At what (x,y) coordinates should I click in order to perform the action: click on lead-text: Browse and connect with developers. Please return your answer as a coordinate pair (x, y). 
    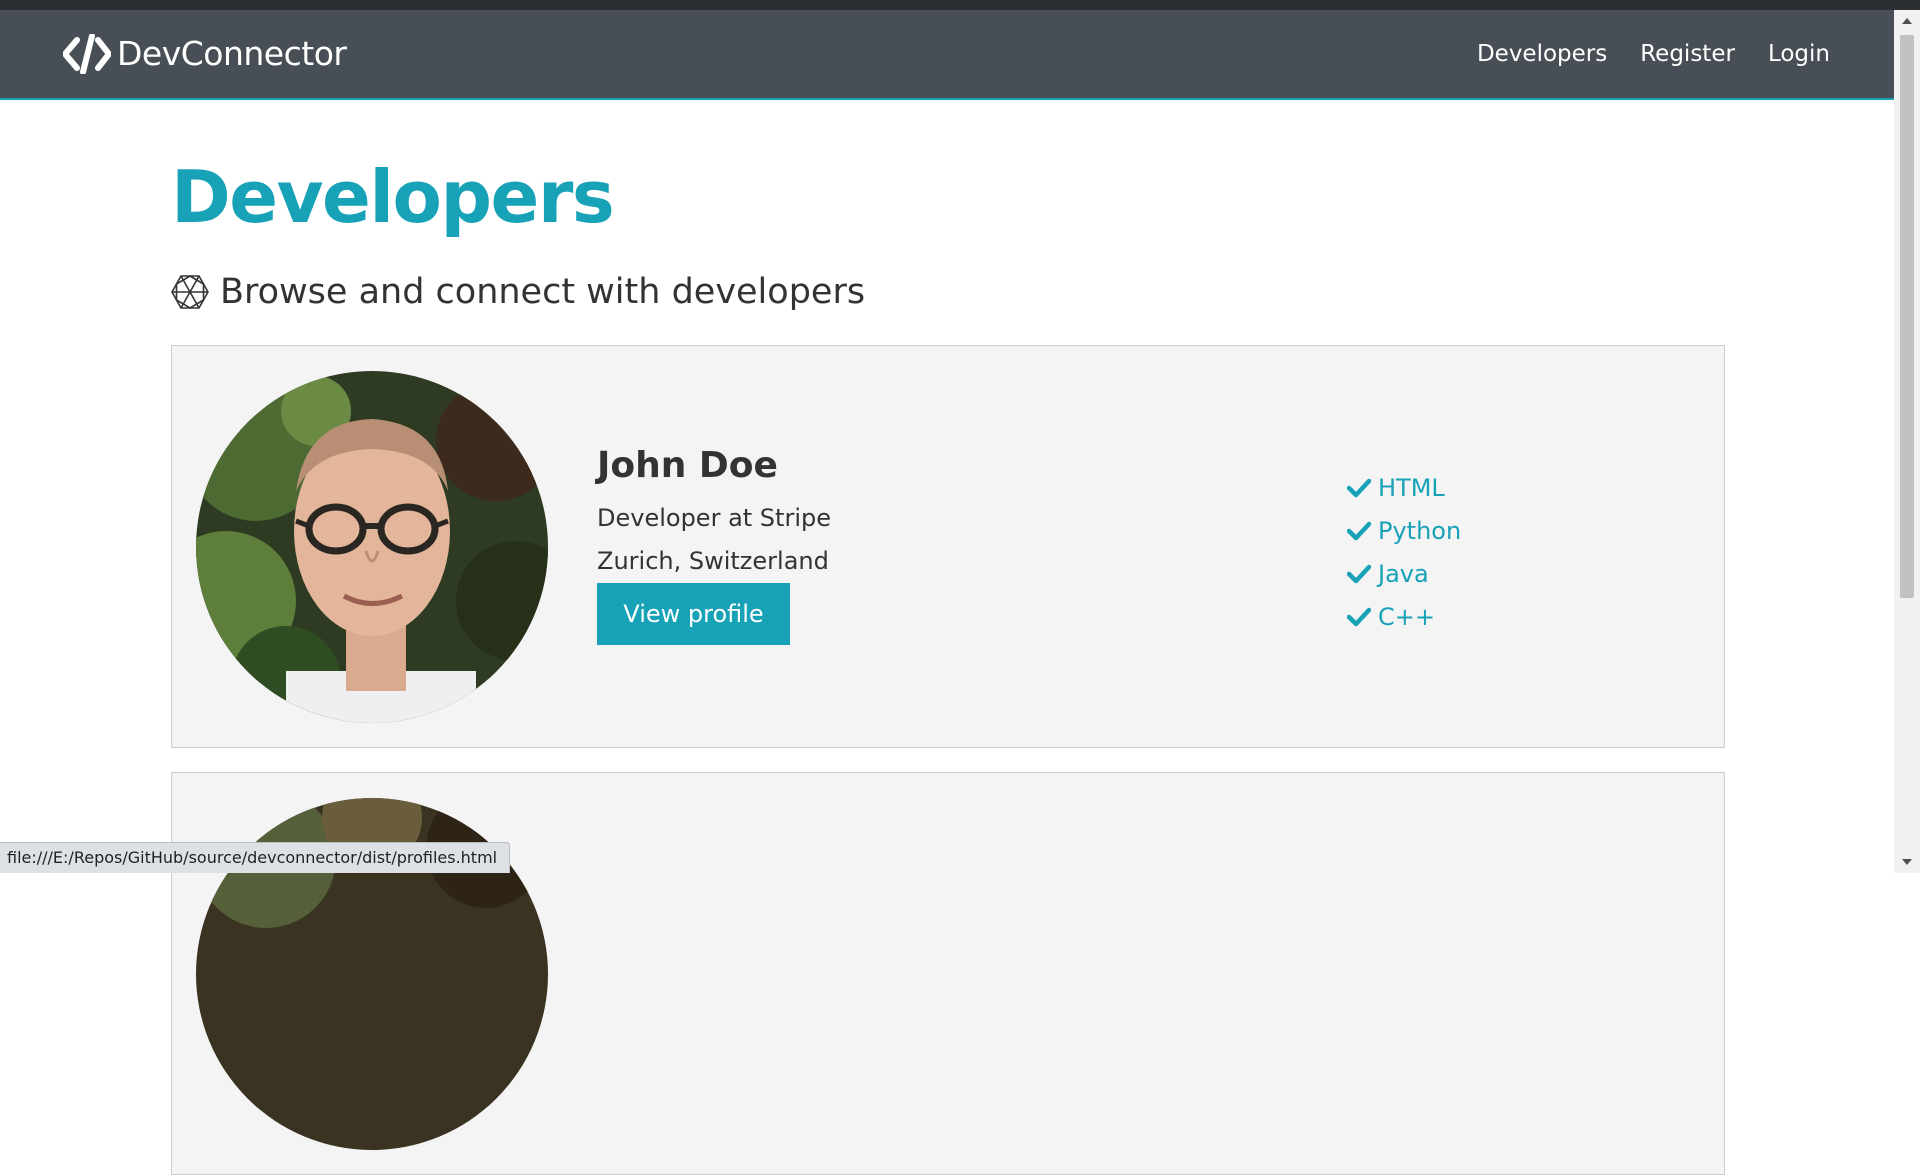
    Looking at the image, I should click on (543, 292).